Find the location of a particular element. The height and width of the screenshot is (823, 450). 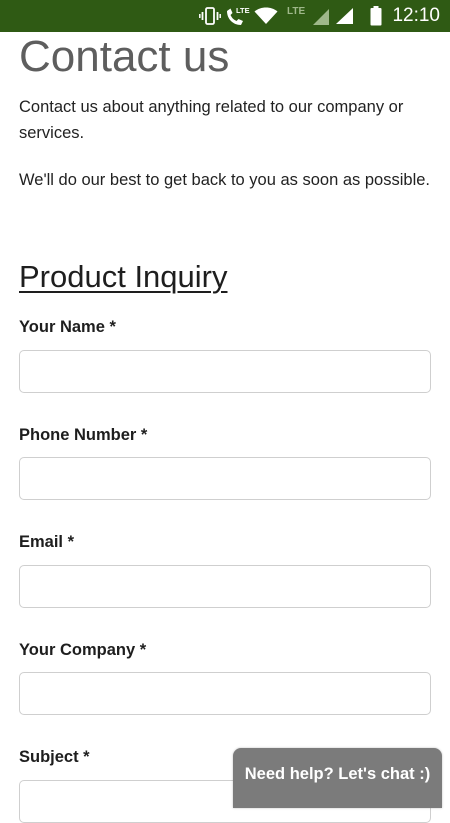

battery-icon is located at coordinates (376, 16).